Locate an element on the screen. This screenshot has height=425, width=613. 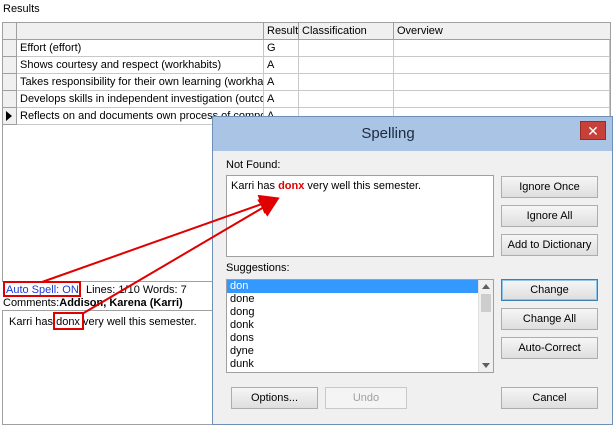
annotation-arrows is located at coordinates (160, 254).